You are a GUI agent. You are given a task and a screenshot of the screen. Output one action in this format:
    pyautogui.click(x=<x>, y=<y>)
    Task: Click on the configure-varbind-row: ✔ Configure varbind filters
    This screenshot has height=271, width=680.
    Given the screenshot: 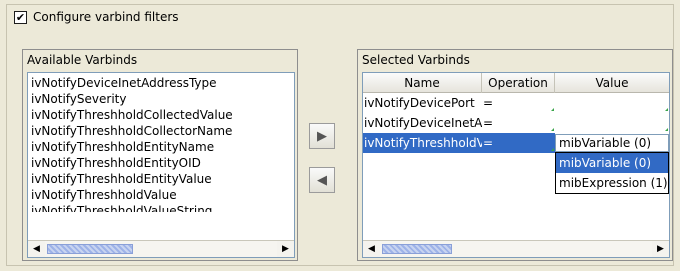 What is the action you would take?
    pyautogui.click(x=96, y=17)
    